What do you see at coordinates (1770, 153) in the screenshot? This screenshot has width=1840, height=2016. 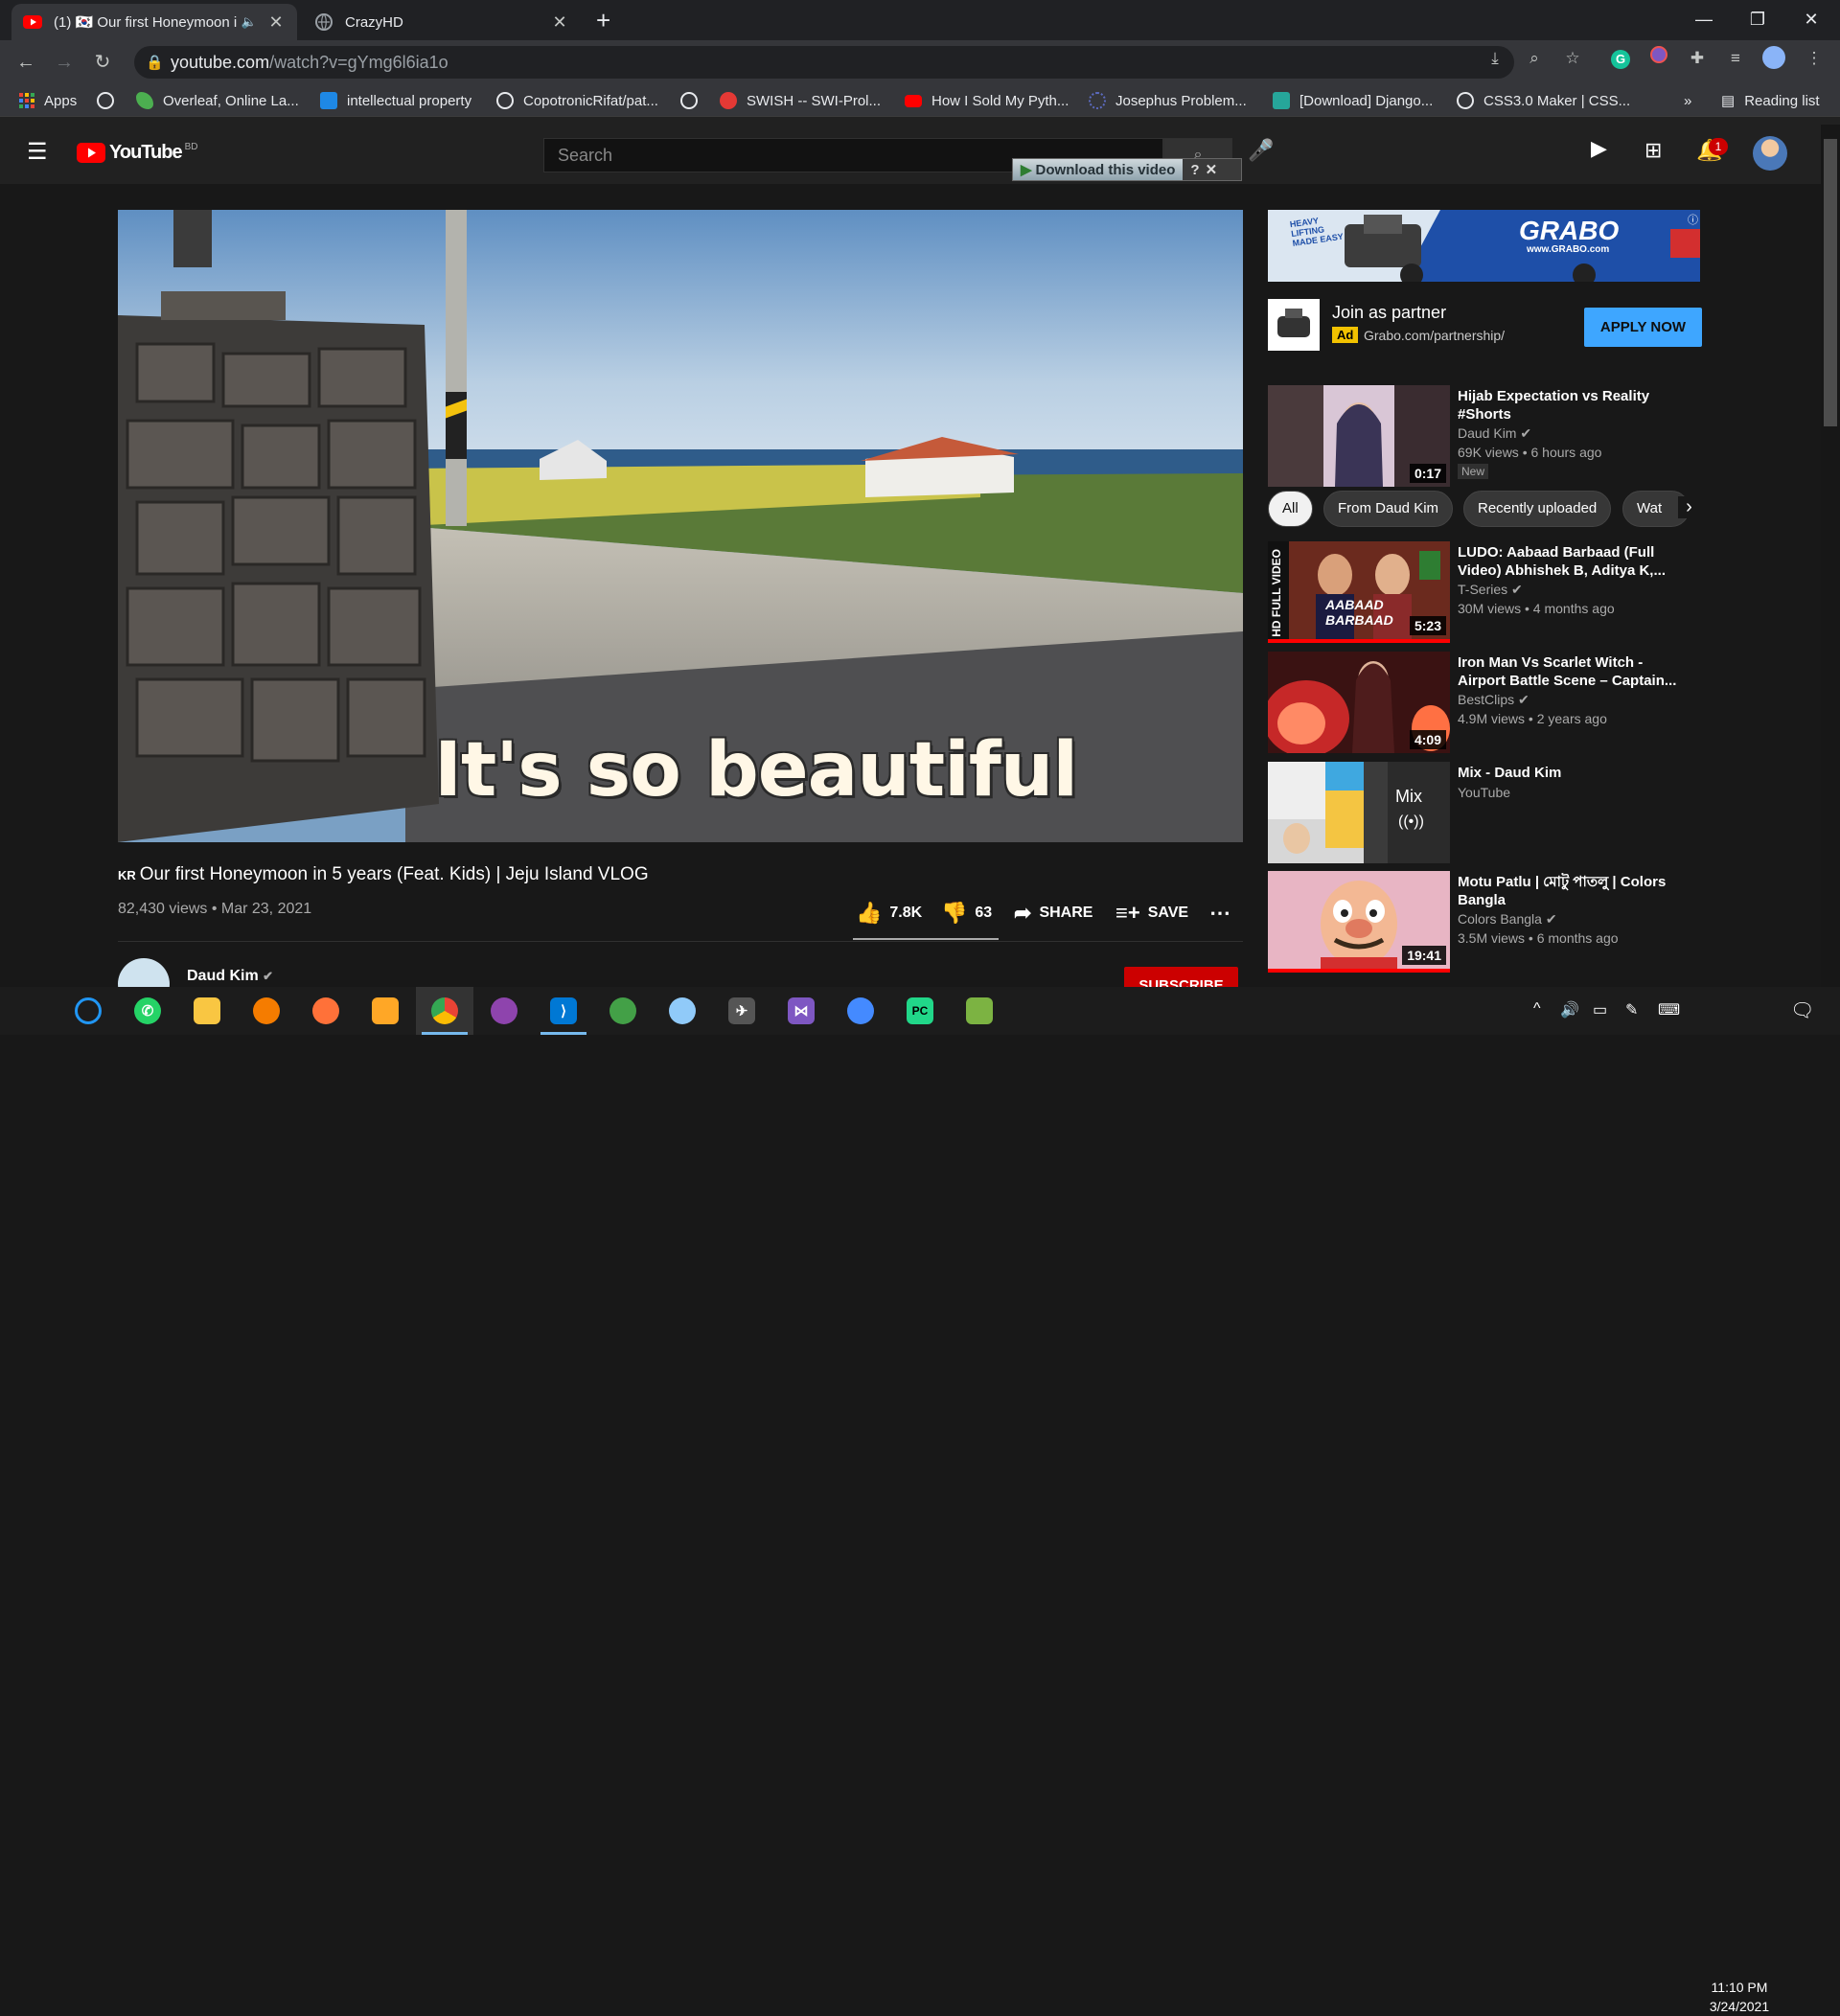 I see `account-avatar` at bounding box center [1770, 153].